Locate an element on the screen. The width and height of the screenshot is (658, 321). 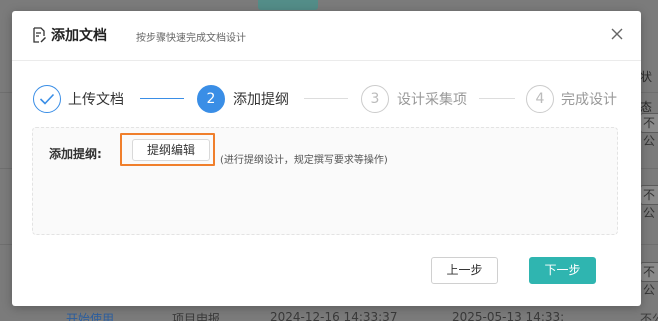
previous-step-button: 上一步 is located at coordinates (464, 270).